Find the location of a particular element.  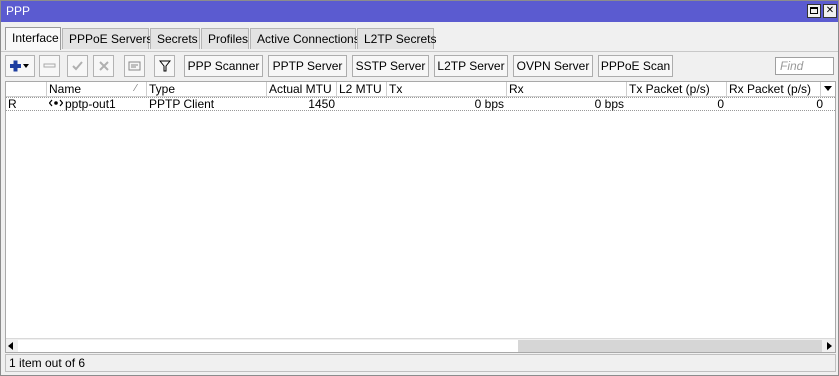

tab-label: PPPoE Servers is located at coordinates (111, 39).